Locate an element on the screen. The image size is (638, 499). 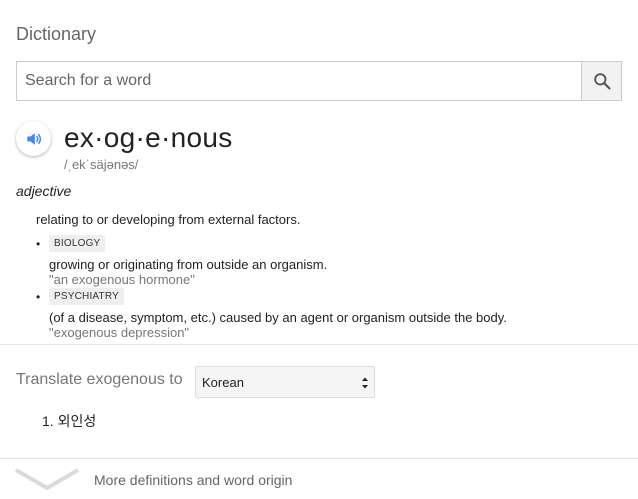
speaker-icon is located at coordinates (33, 138).